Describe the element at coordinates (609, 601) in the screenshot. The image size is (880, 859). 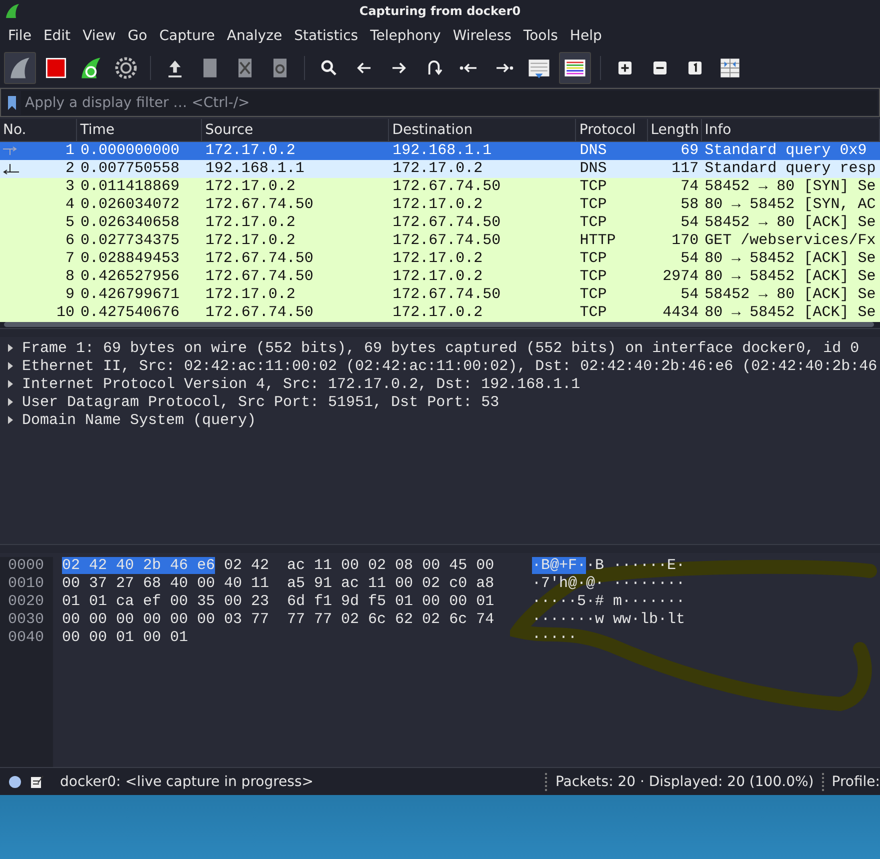
I see `ascii-text: ·····5·# m·······` at that location.